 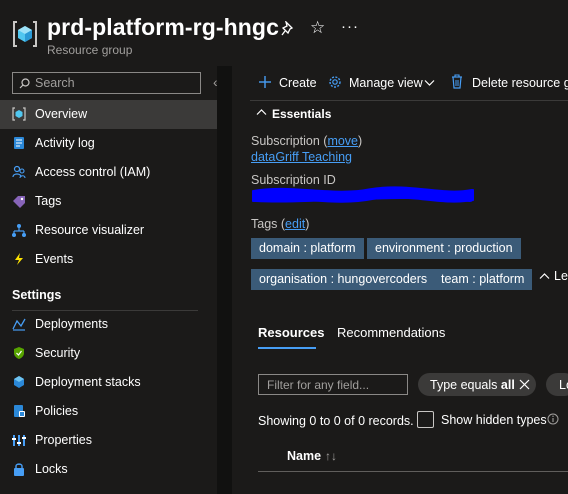 What do you see at coordinates (524, 384) in the screenshot?
I see `close-icon` at bounding box center [524, 384].